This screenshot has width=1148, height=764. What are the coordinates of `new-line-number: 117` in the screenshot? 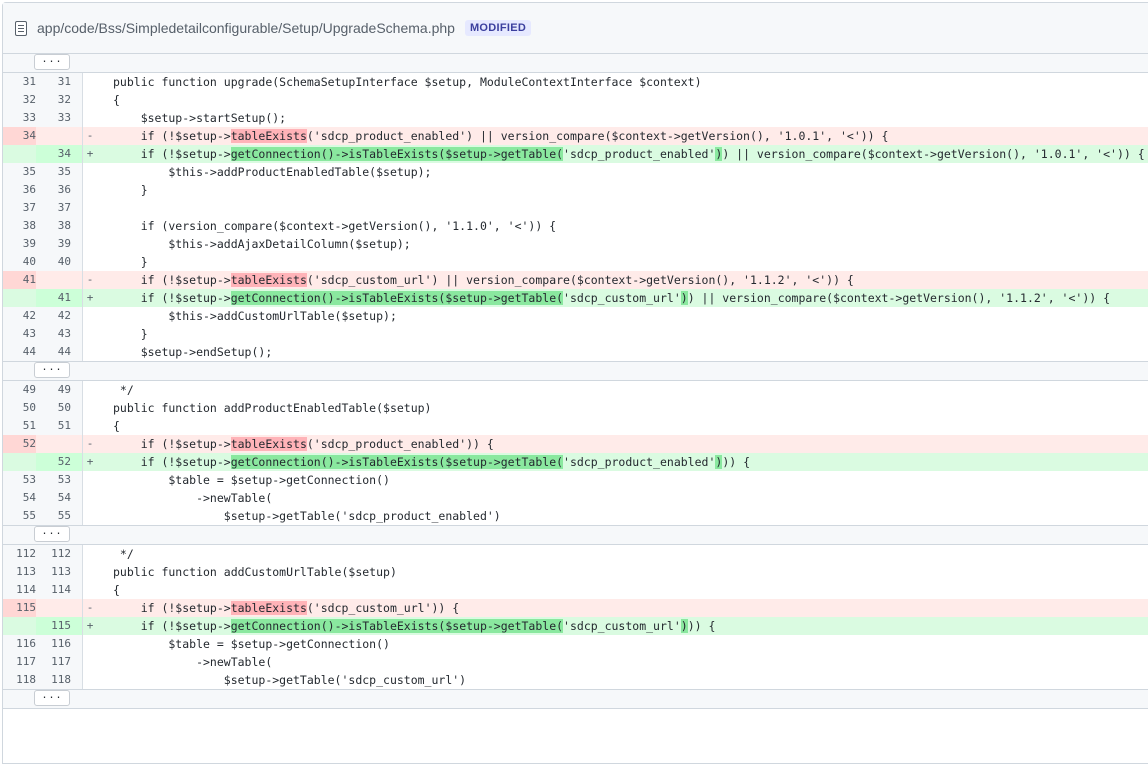 It's located at (59, 662).